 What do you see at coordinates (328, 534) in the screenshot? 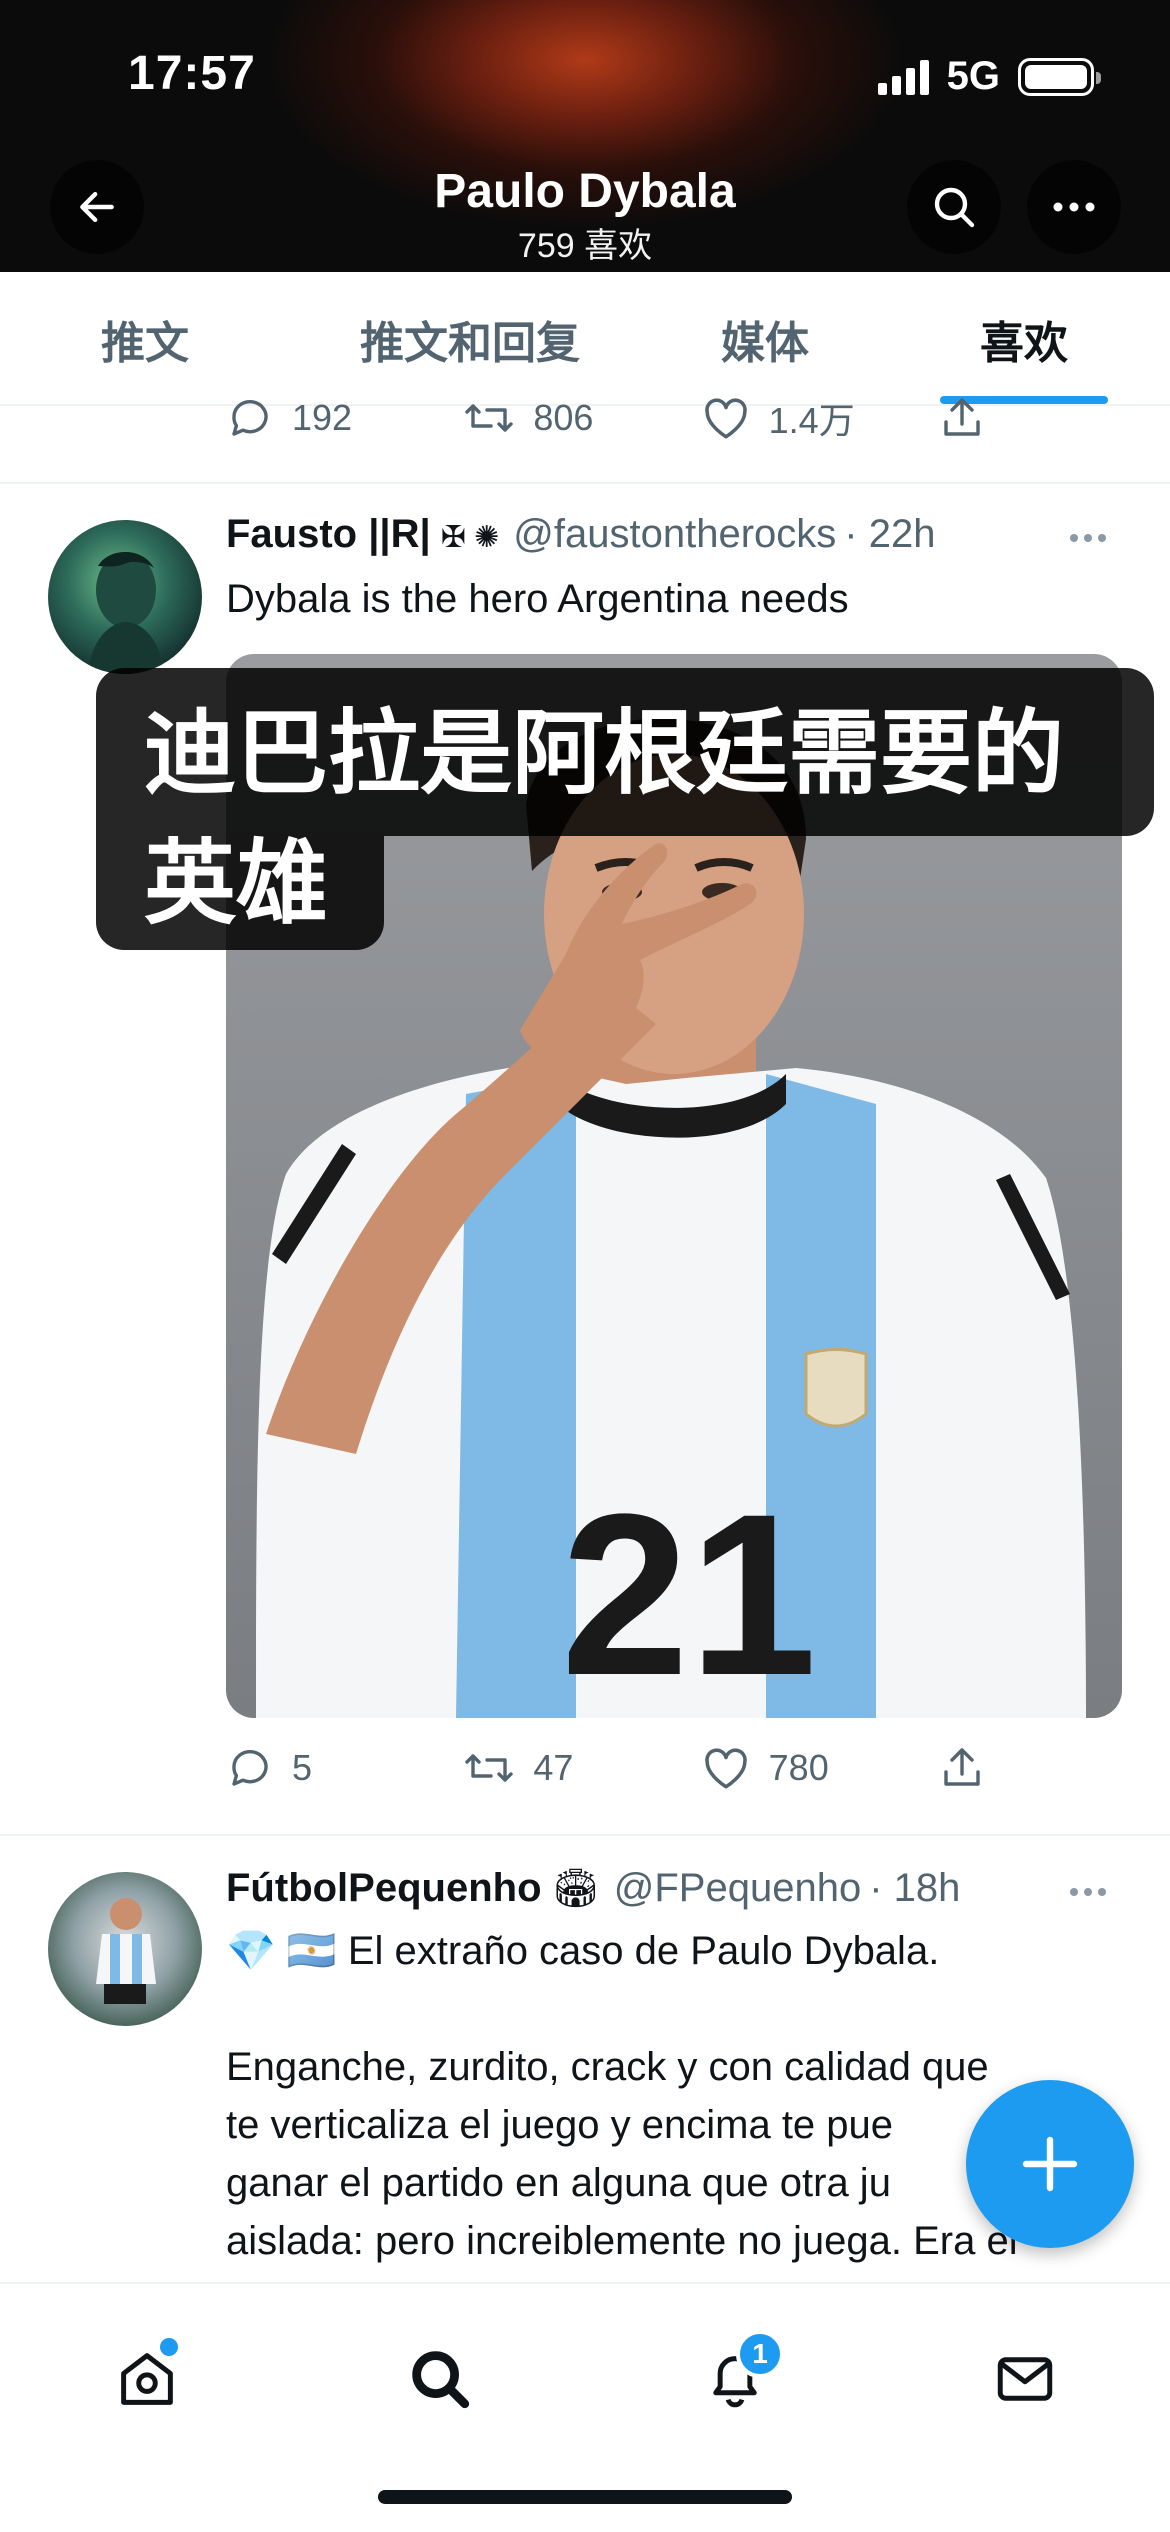
I see `tweet-author-name: Fausto ||R|` at bounding box center [328, 534].